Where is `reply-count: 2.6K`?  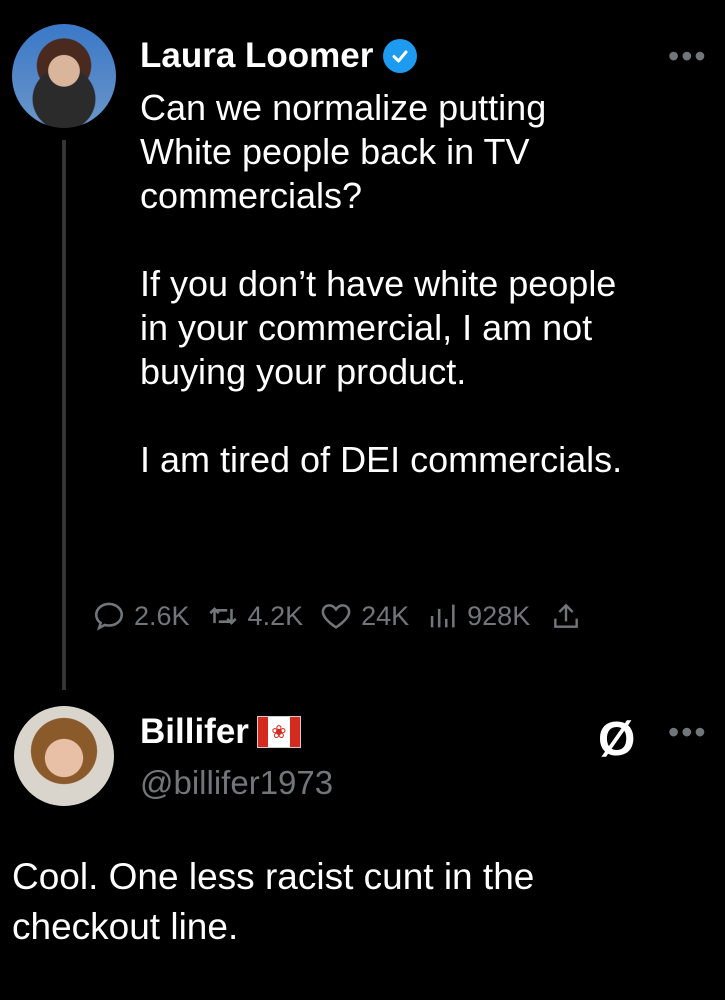 reply-count: 2.6K is located at coordinates (162, 615).